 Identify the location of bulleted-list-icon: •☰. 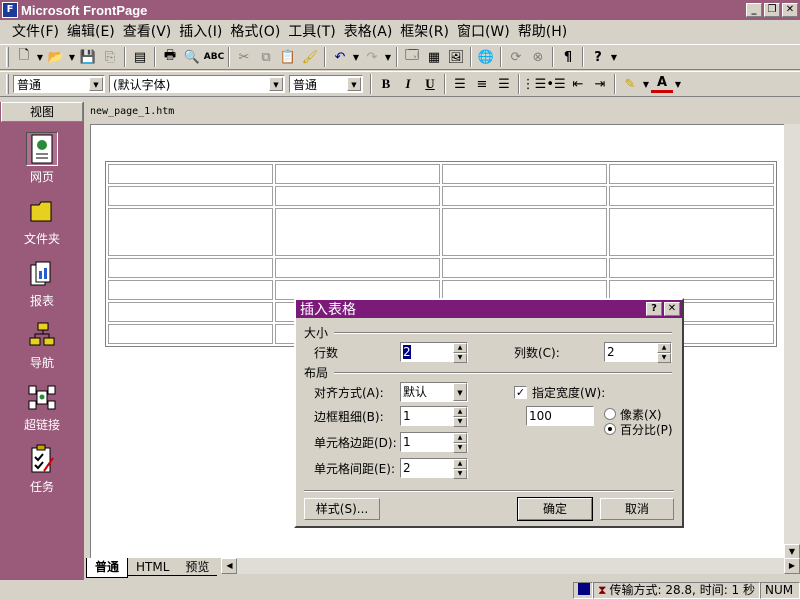
(556, 84).